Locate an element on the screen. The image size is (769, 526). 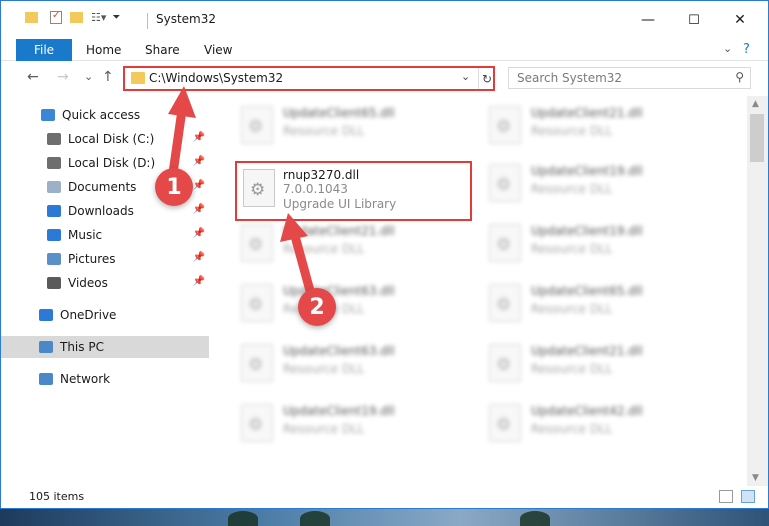
download-icon is located at coordinates (54, 211).